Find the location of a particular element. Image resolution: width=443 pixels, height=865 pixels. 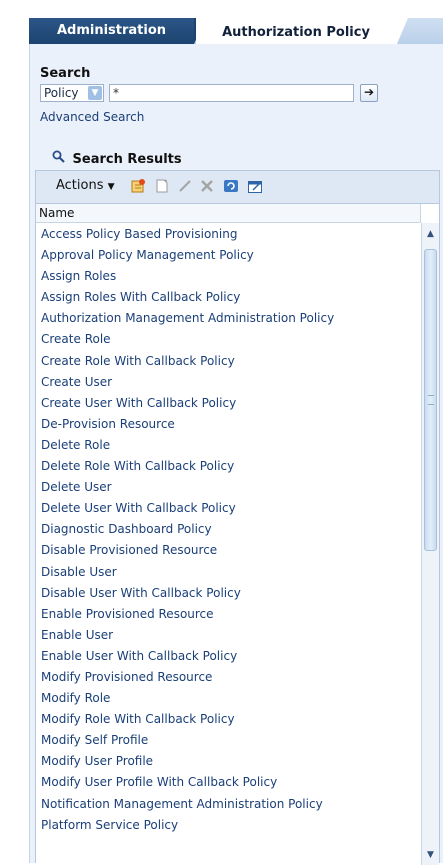

table-row: Create User With Callback Policy is located at coordinates (228, 403).